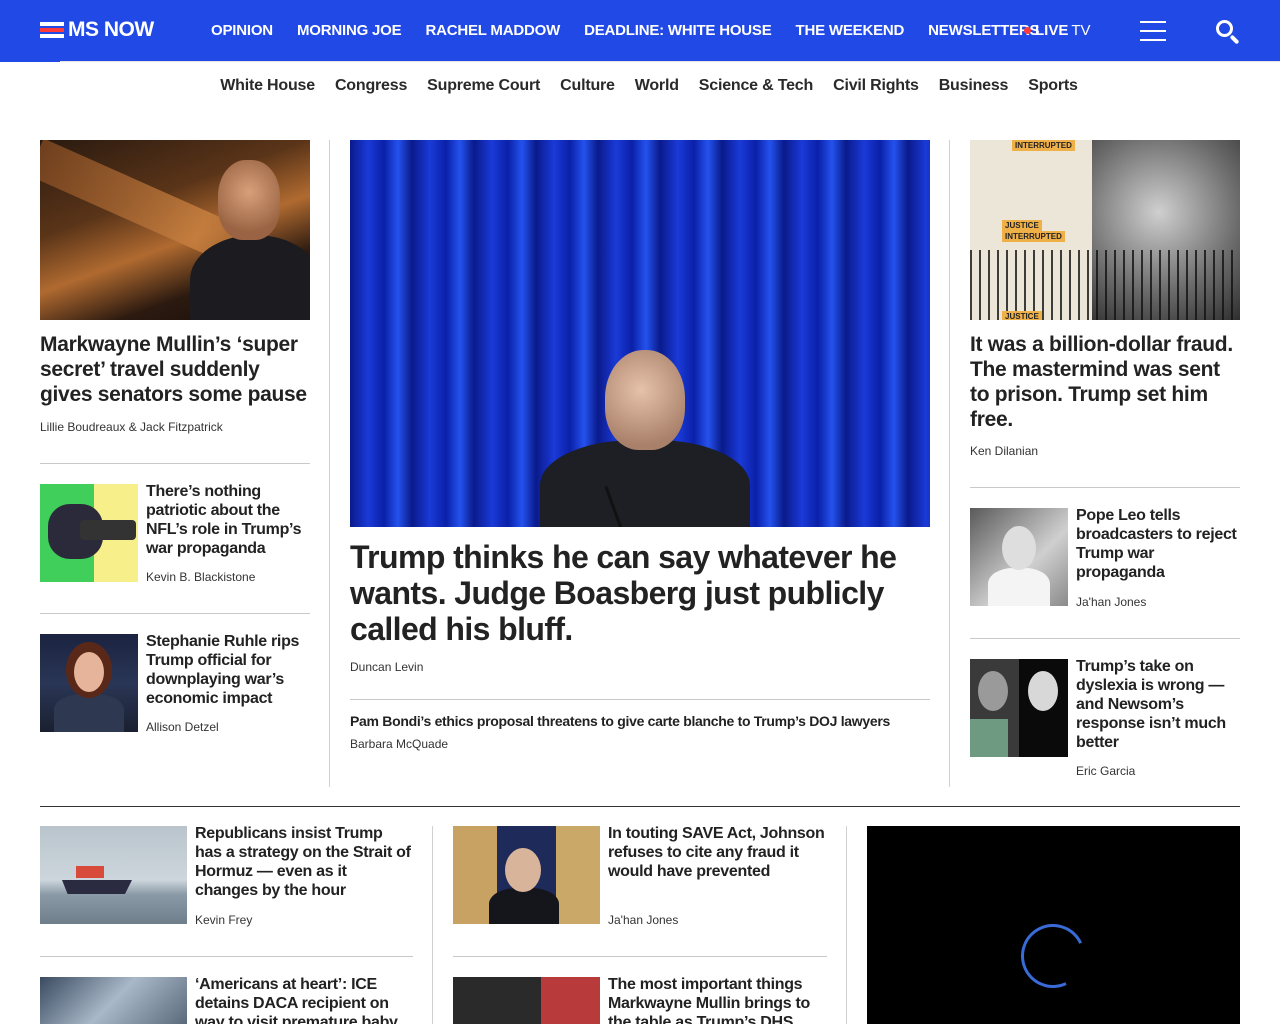 This screenshot has width=1280, height=1024. What do you see at coordinates (500, 744) in the screenshot?
I see `story-byline: Barbara McQuade` at bounding box center [500, 744].